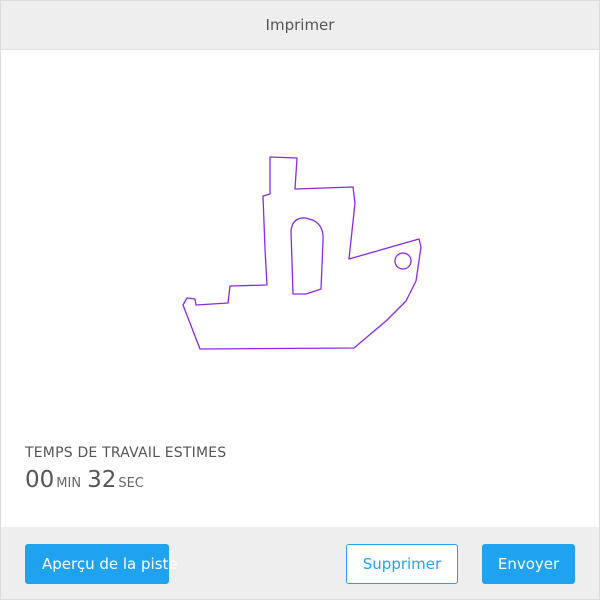 This screenshot has width=600, height=600. I want to click on estimate-minutes: 00, so click(40, 480).